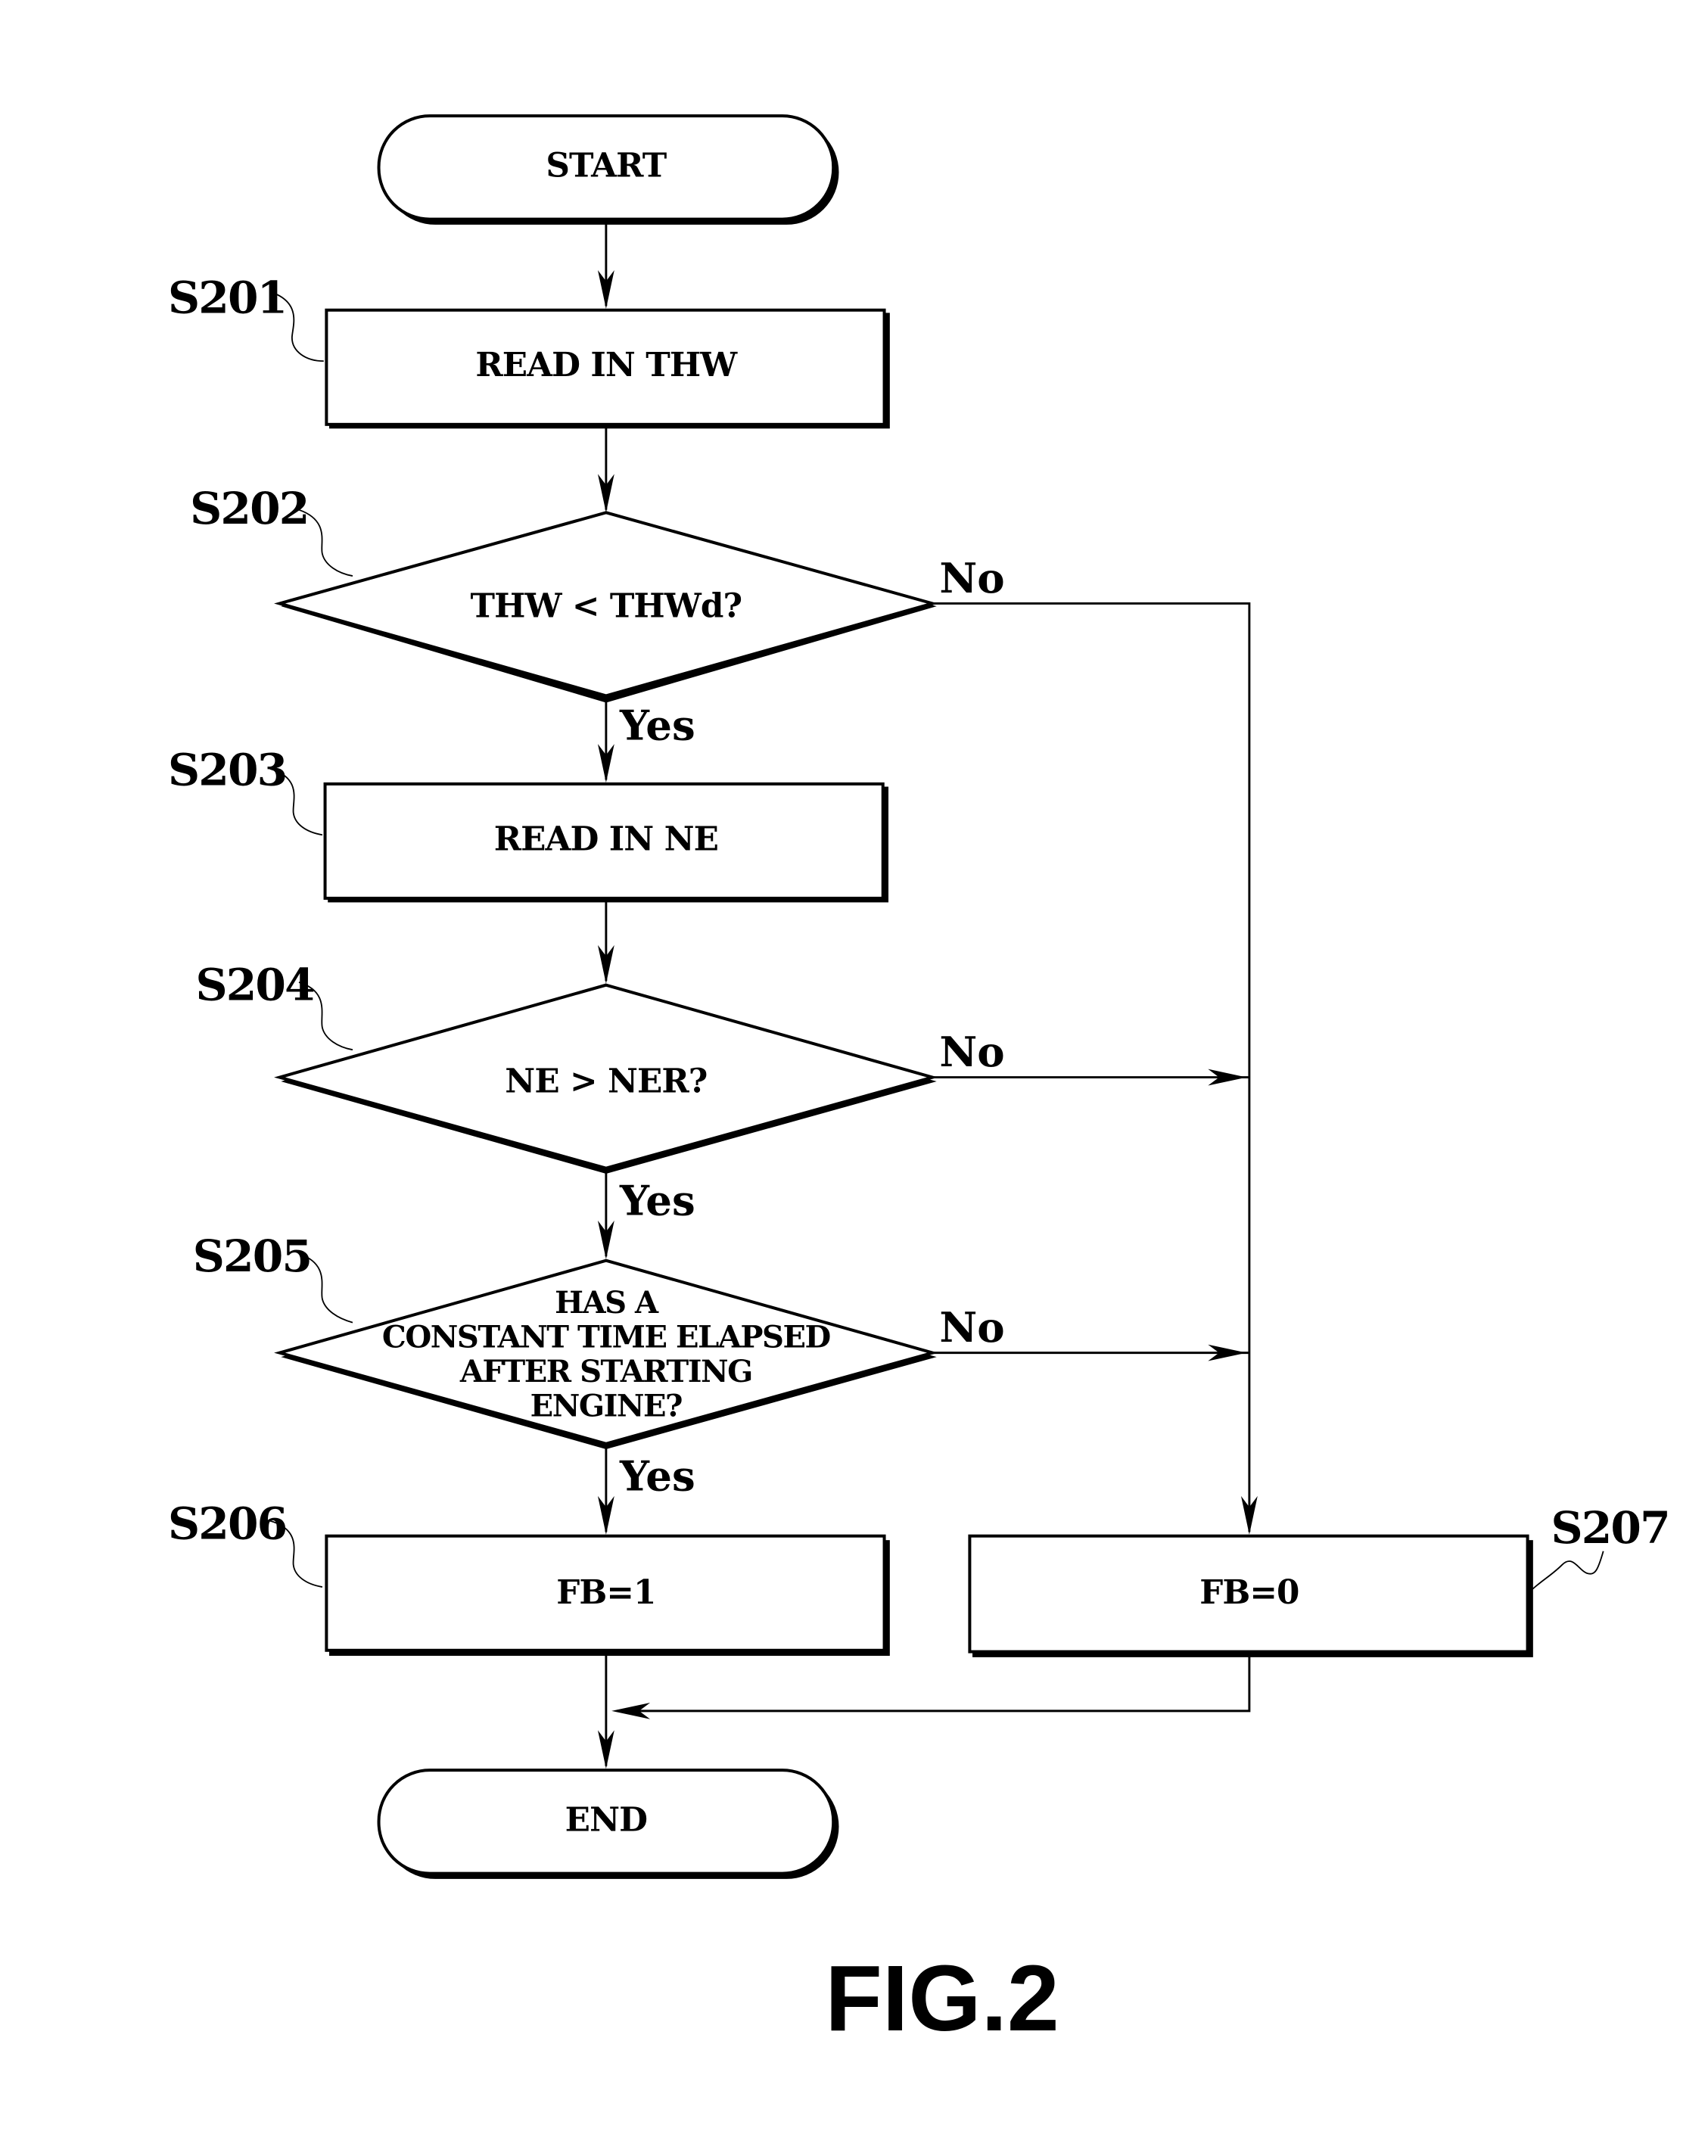 The width and height of the screenshot is (1708, 2156). Describe the element at coordinates (971, 578) in the screenshot. I see `s202-no-label: No` at that location.